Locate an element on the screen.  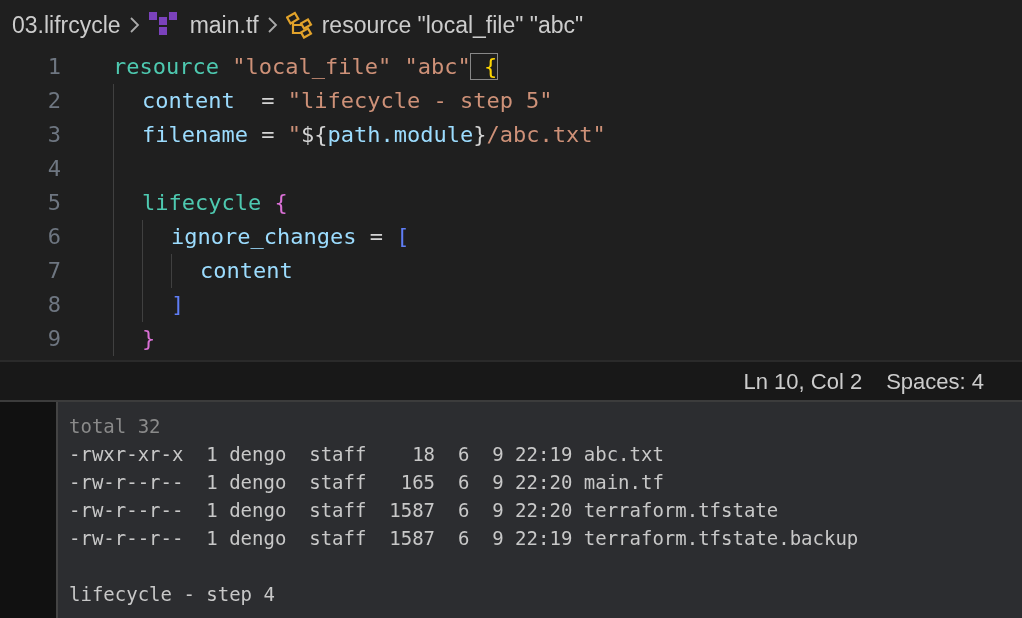
breadcrumb-item: 03.lifrcycle is located at coordinates (66, 25).